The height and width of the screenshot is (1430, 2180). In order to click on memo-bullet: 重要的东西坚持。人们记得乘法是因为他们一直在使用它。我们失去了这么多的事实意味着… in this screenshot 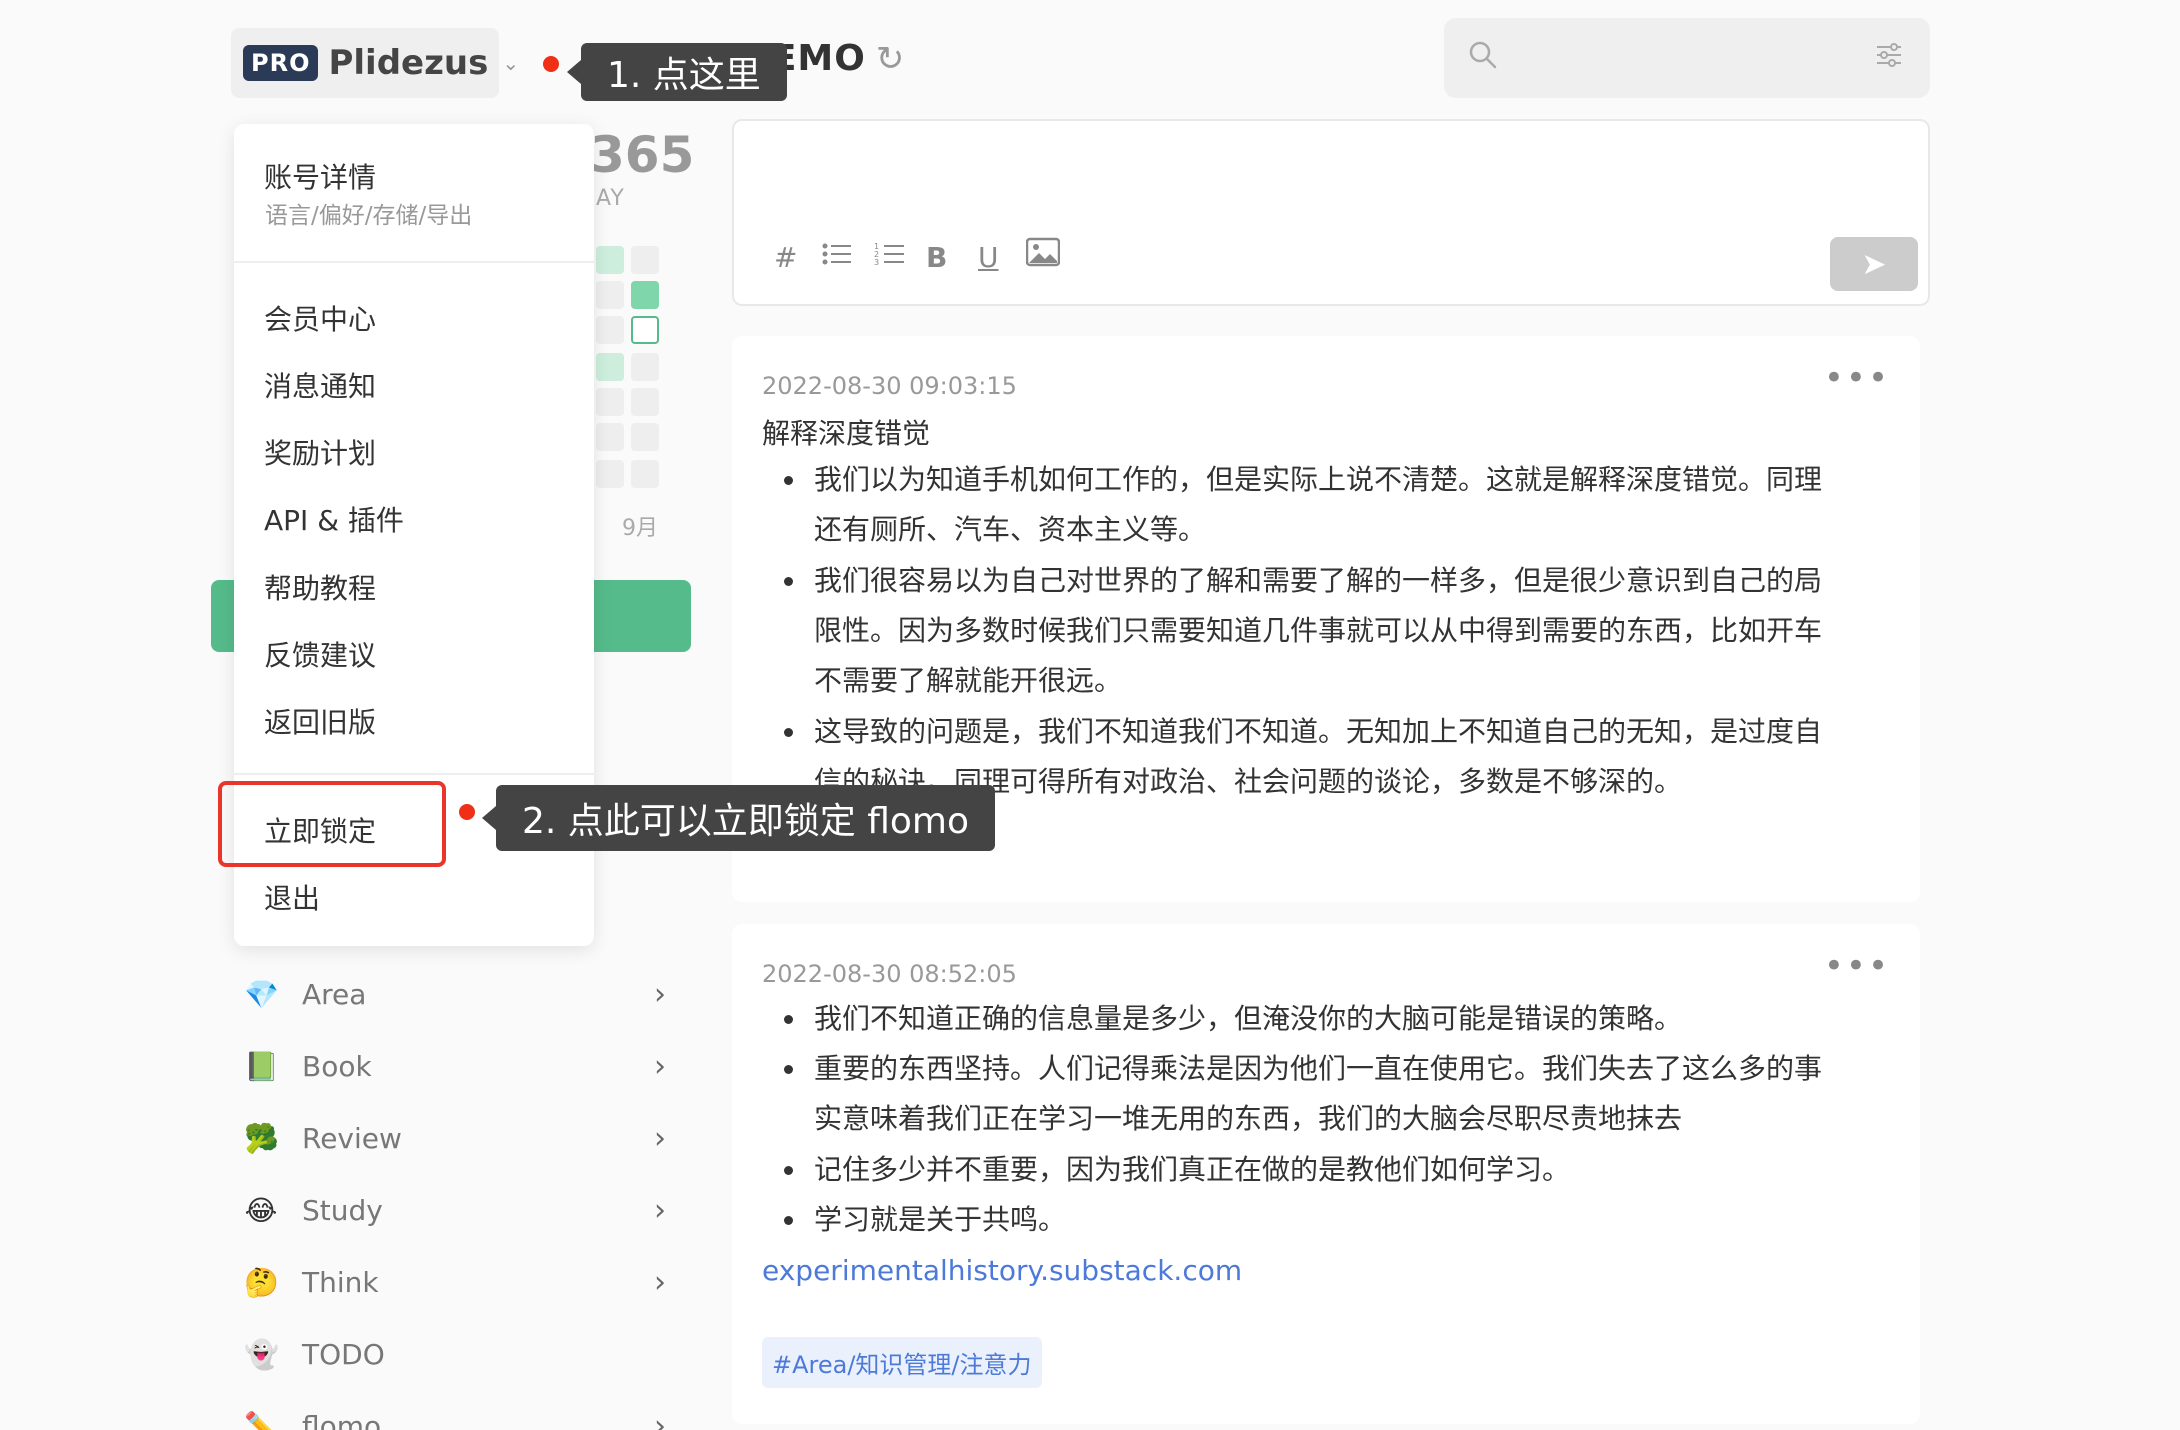, I will do `click(1304, 1094)`.